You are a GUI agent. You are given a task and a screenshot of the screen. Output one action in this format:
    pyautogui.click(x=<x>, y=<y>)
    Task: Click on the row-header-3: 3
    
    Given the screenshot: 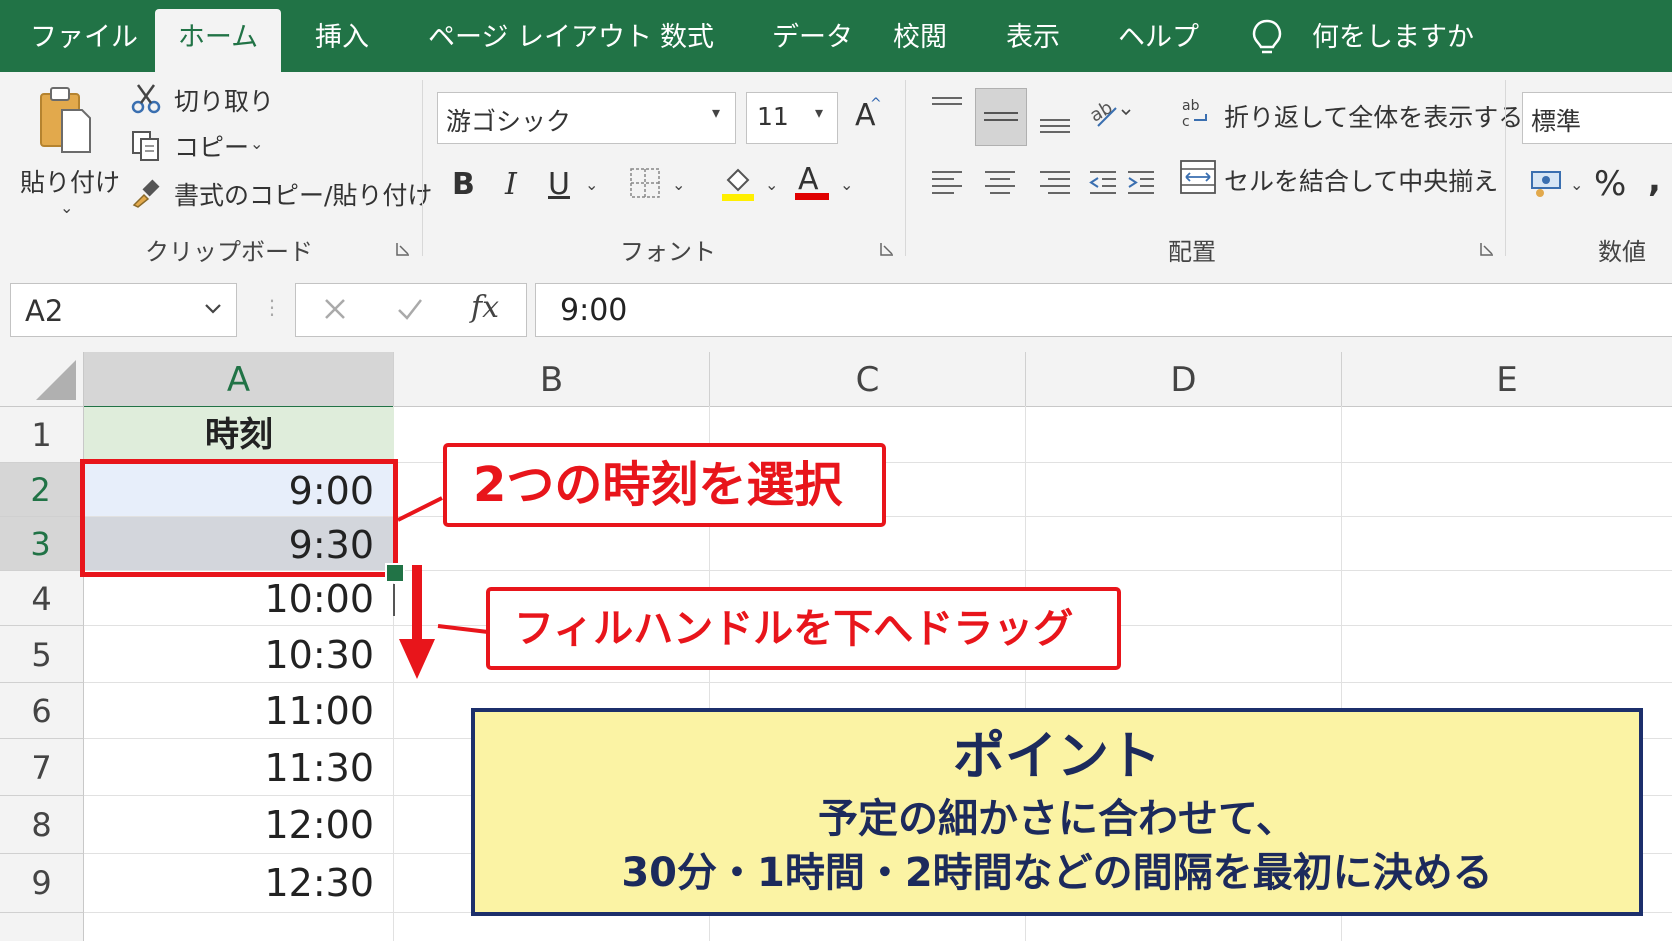 What is the action you would take?
    pyautogui.click(x=42, y=544)
    